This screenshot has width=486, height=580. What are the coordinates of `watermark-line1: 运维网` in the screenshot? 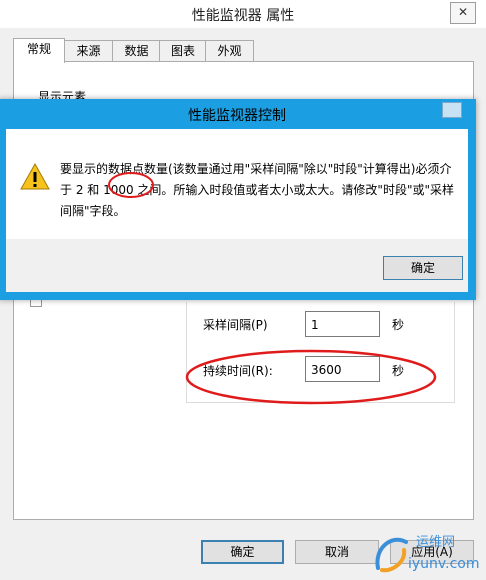 It's located at (435, 542).